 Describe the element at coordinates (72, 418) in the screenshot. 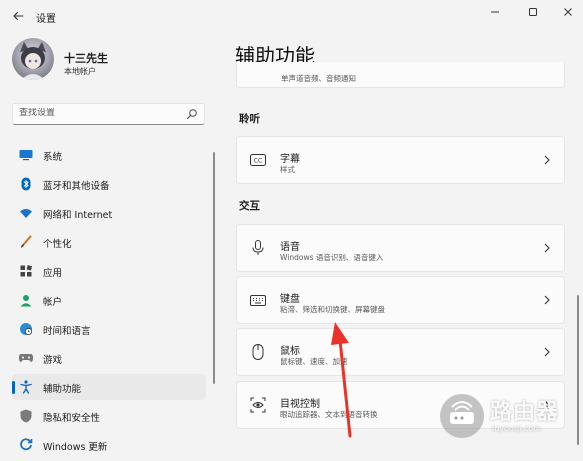

I see `sidebar-item-label: 隐私和安全性` at that location.